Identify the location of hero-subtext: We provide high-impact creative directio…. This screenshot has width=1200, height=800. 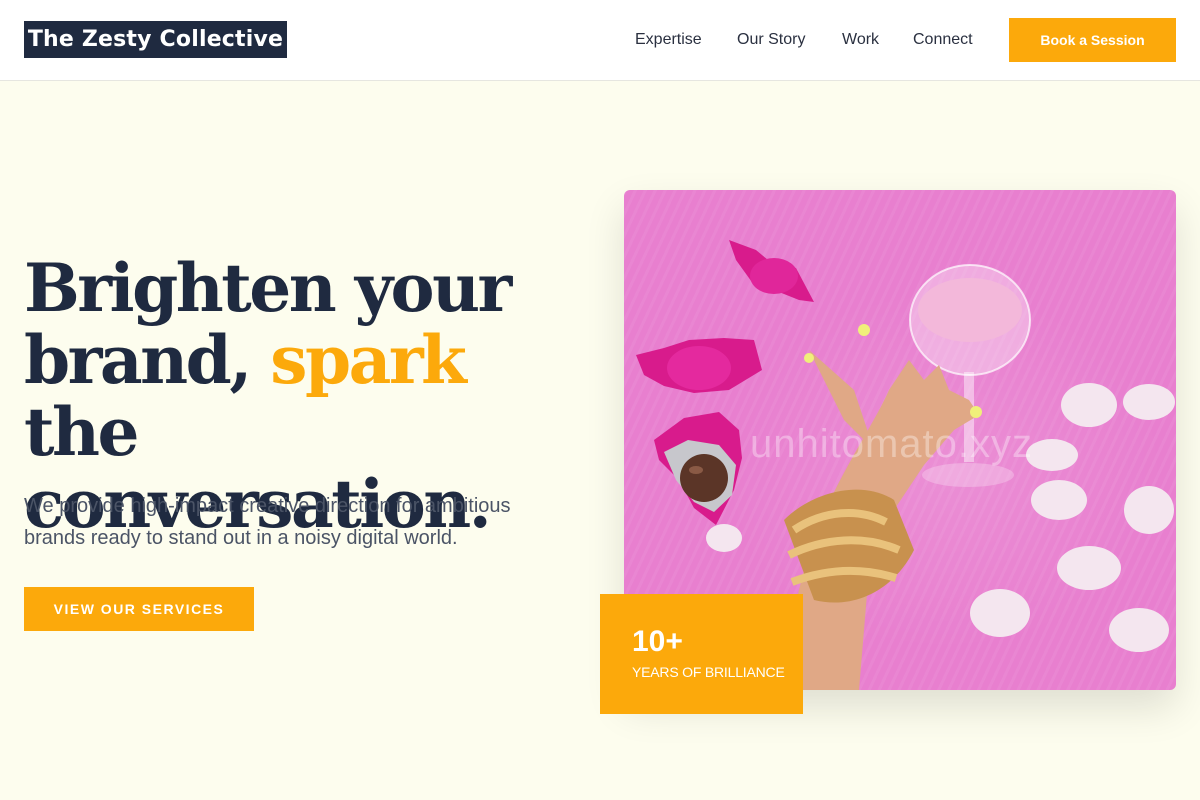
(267, 522).